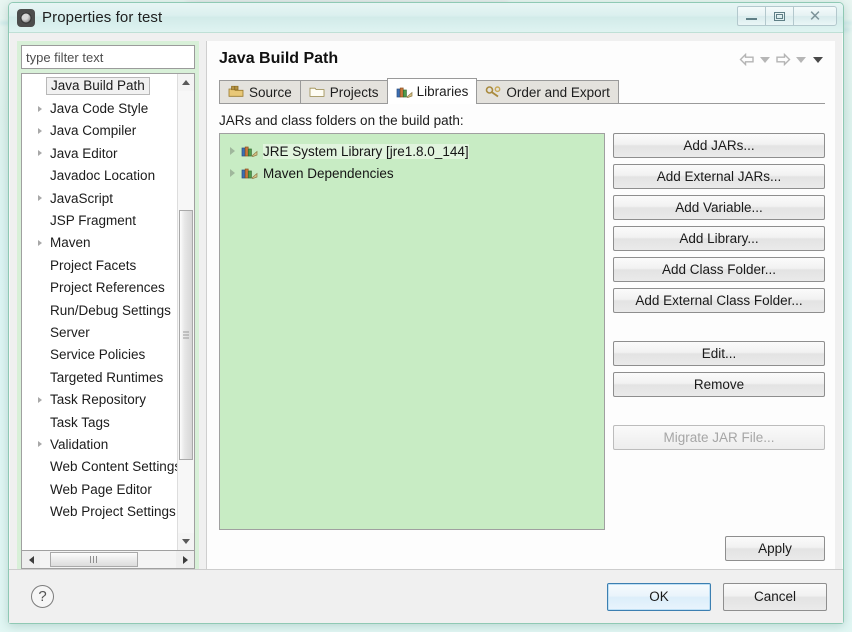 This screenshot has height=632, width=852. I want to click on sidebar-item-javascript: JavaScript, so click(99, 198).